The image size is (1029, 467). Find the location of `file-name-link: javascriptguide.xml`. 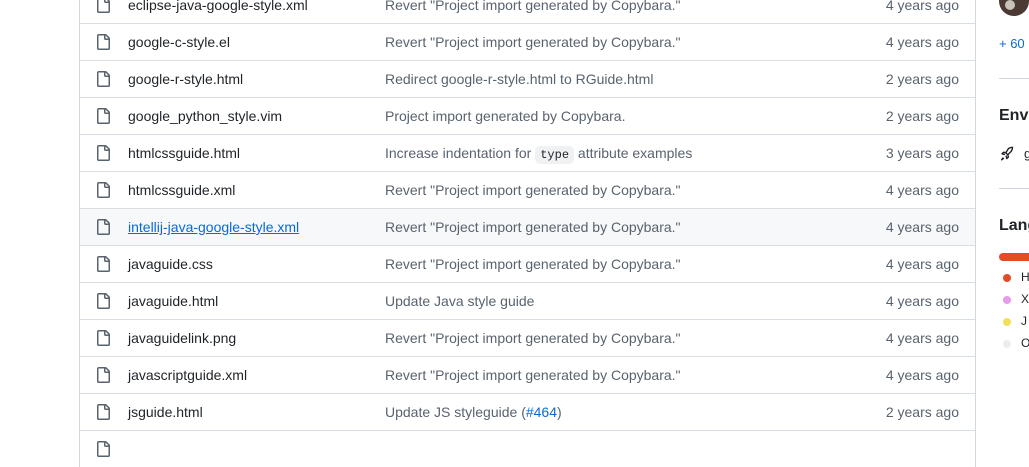

file-name-link: javascriptguide.xml is located at coordinates (187, 375).